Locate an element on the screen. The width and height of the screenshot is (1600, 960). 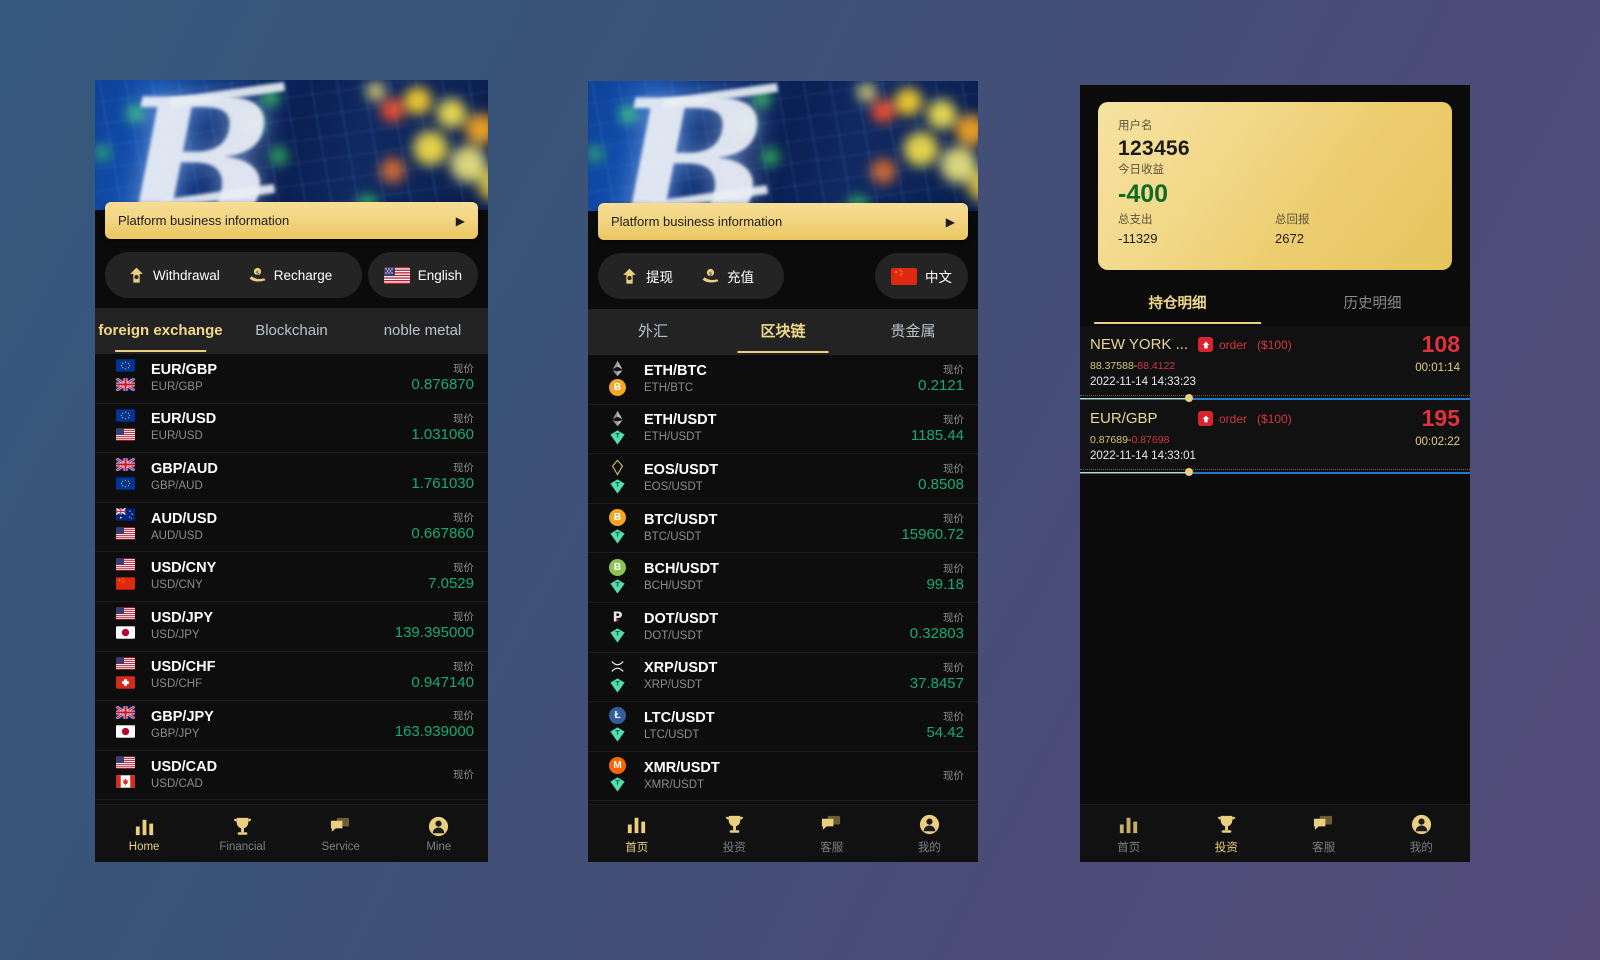
nav-mine-label-3: 我的 is located at coordinates (1421, 847).